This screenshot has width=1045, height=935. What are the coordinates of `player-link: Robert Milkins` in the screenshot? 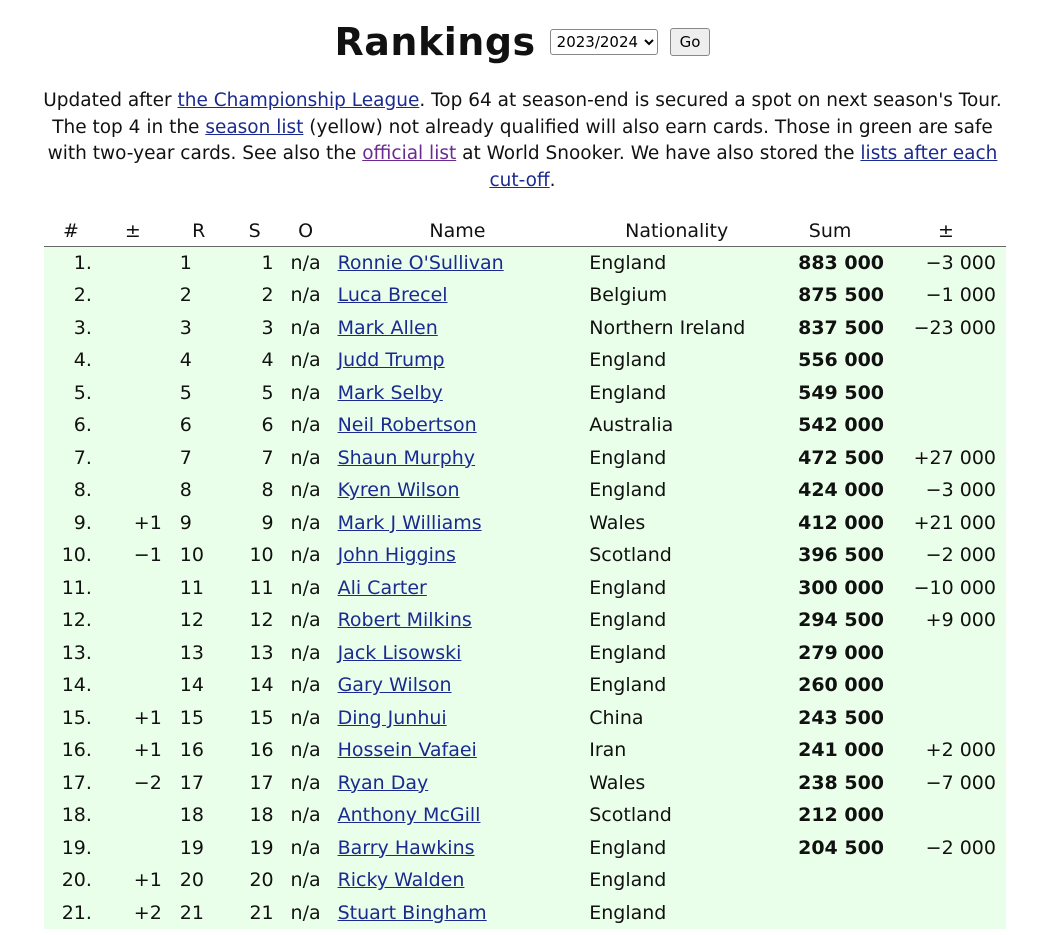 It's located at (405, 620).